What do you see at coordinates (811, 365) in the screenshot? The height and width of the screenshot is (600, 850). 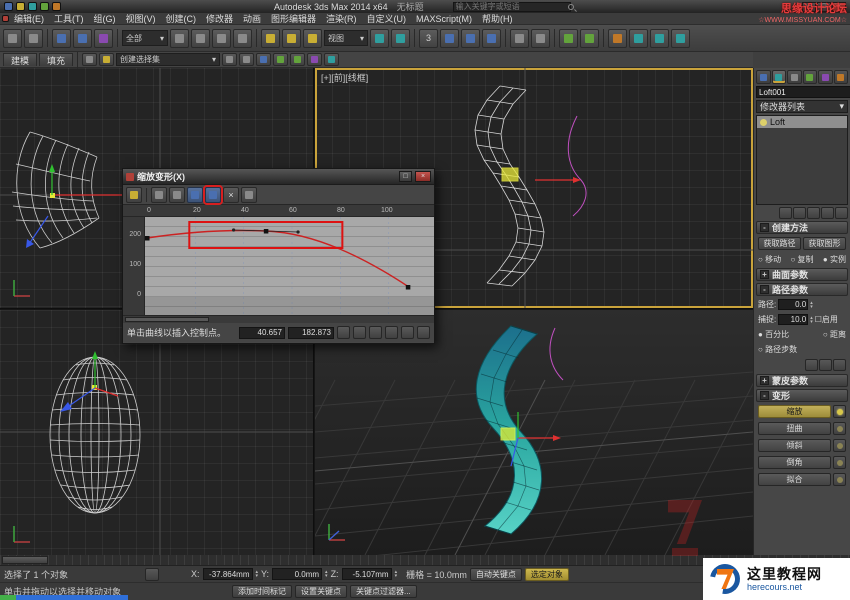 I see `pick-shape-icon` at bounding box center [811, 365].